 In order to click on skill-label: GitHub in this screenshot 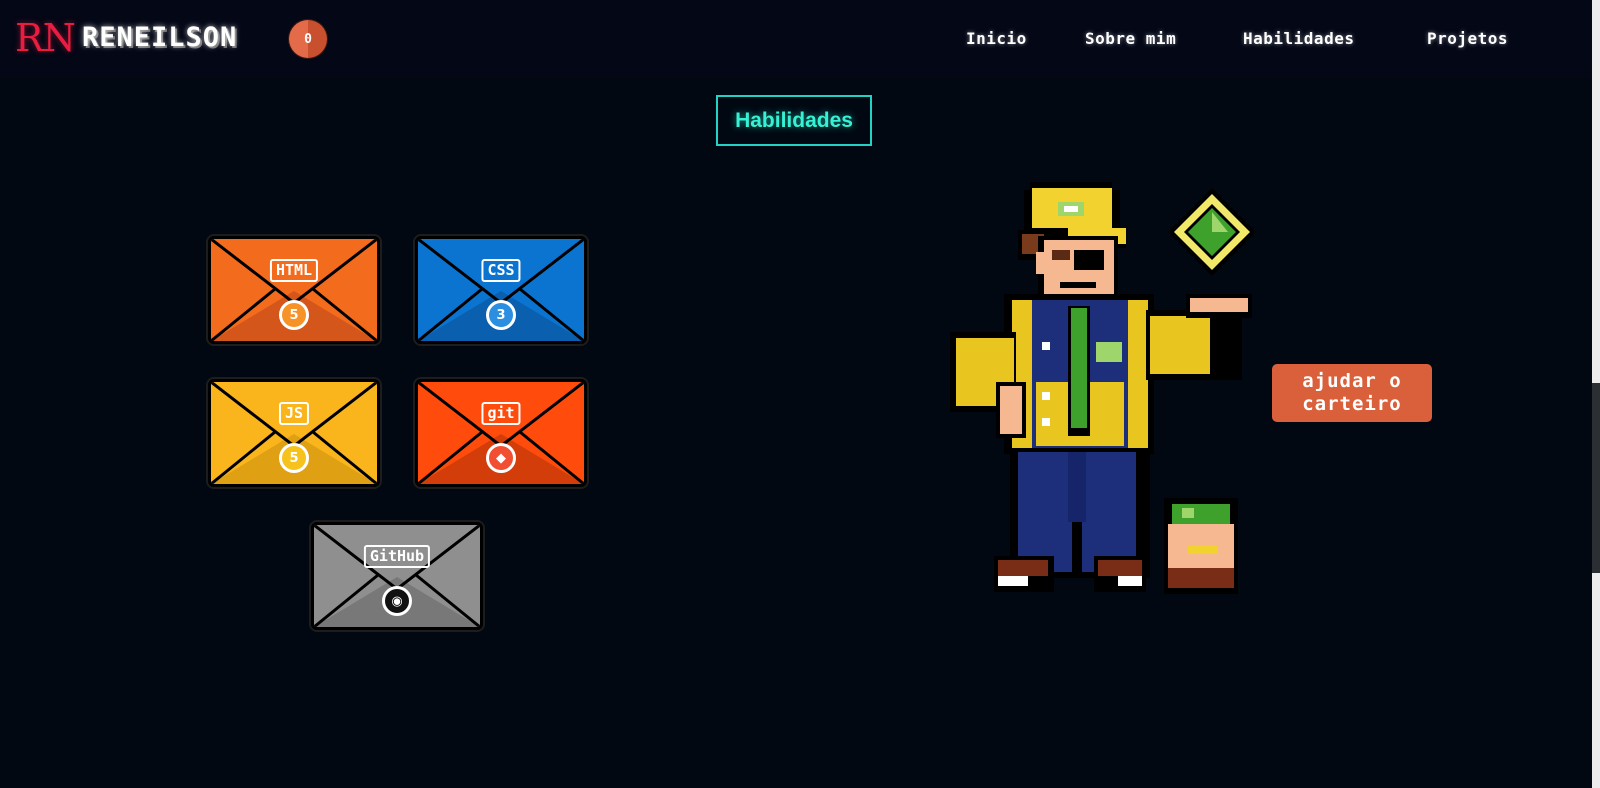, I will do `click(397, 556)`.